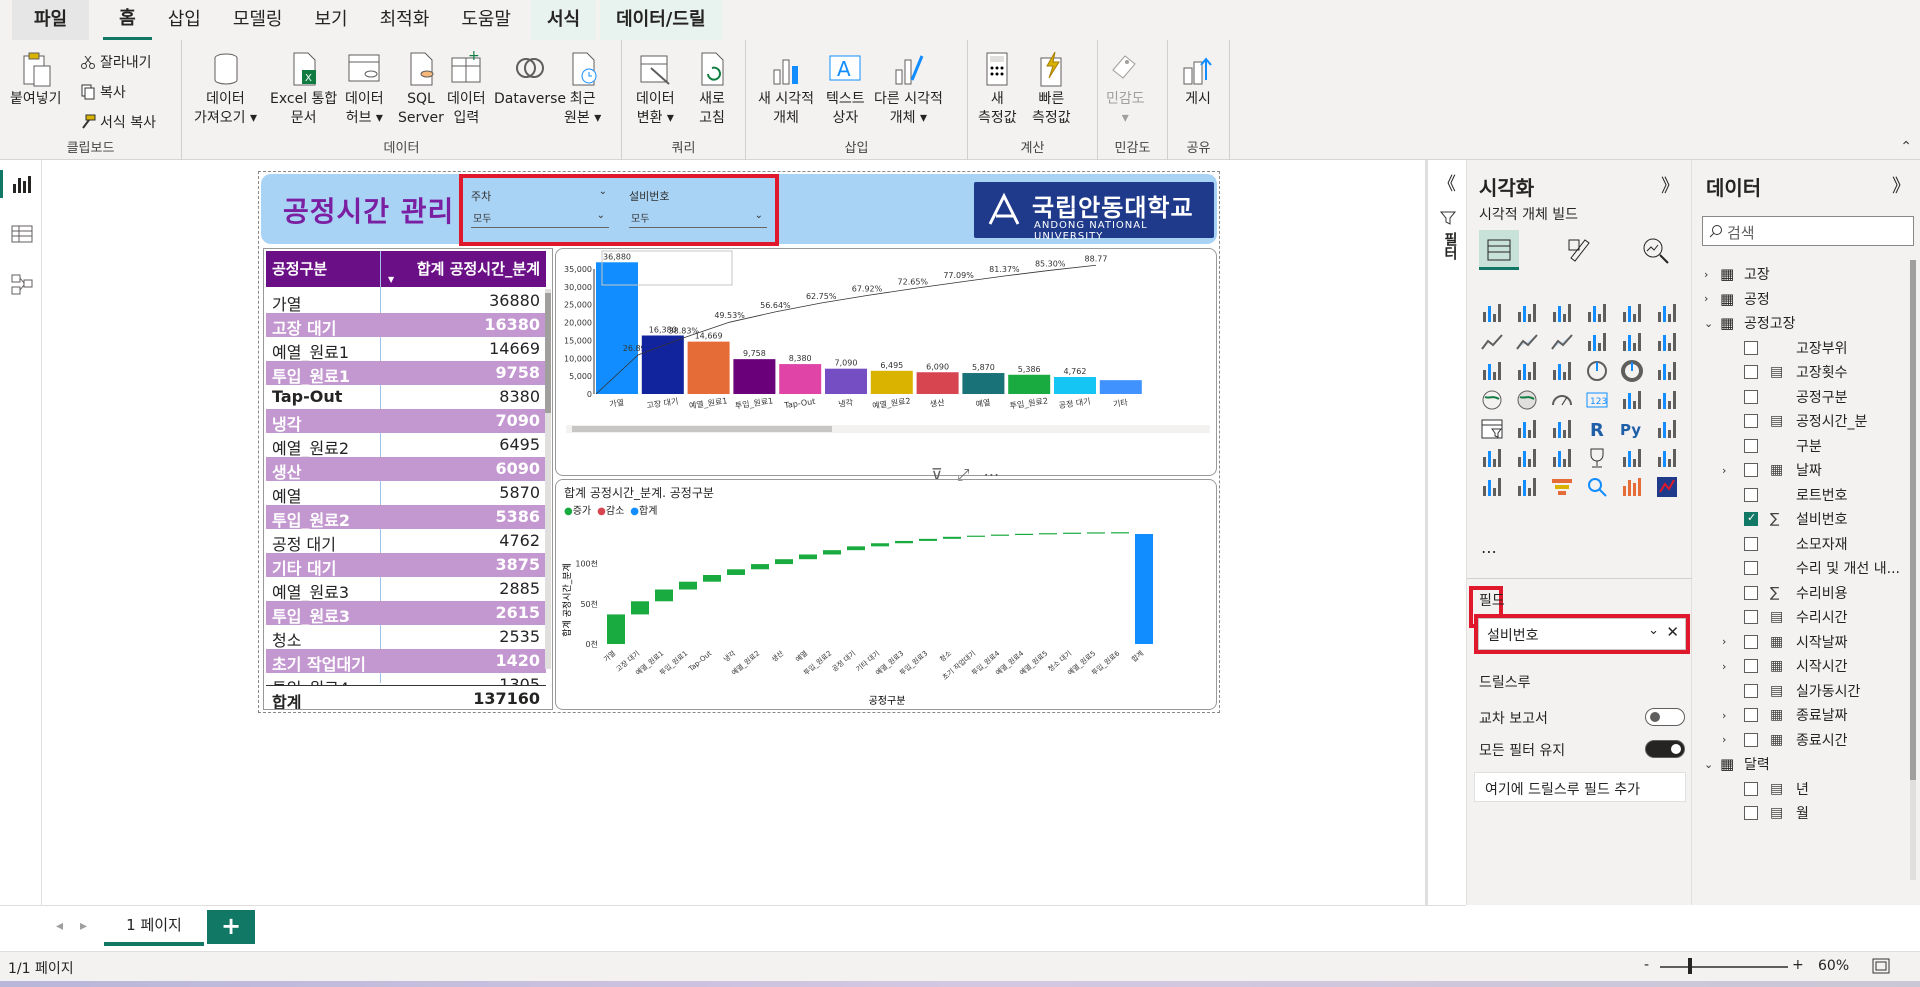 The image size is (1920, 987). I want to click on data-table-item: ⌄ ▦ 달력, so click(1797, 764).